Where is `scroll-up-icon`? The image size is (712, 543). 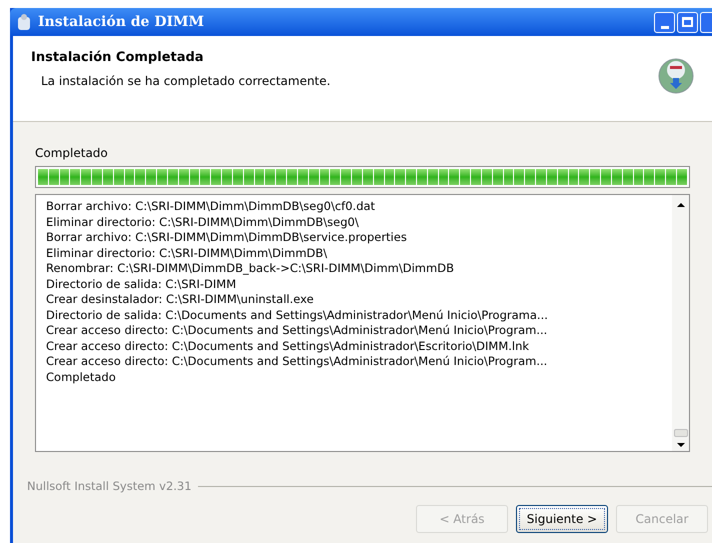 scroll-up-icon is located at coordinates (680, 205).